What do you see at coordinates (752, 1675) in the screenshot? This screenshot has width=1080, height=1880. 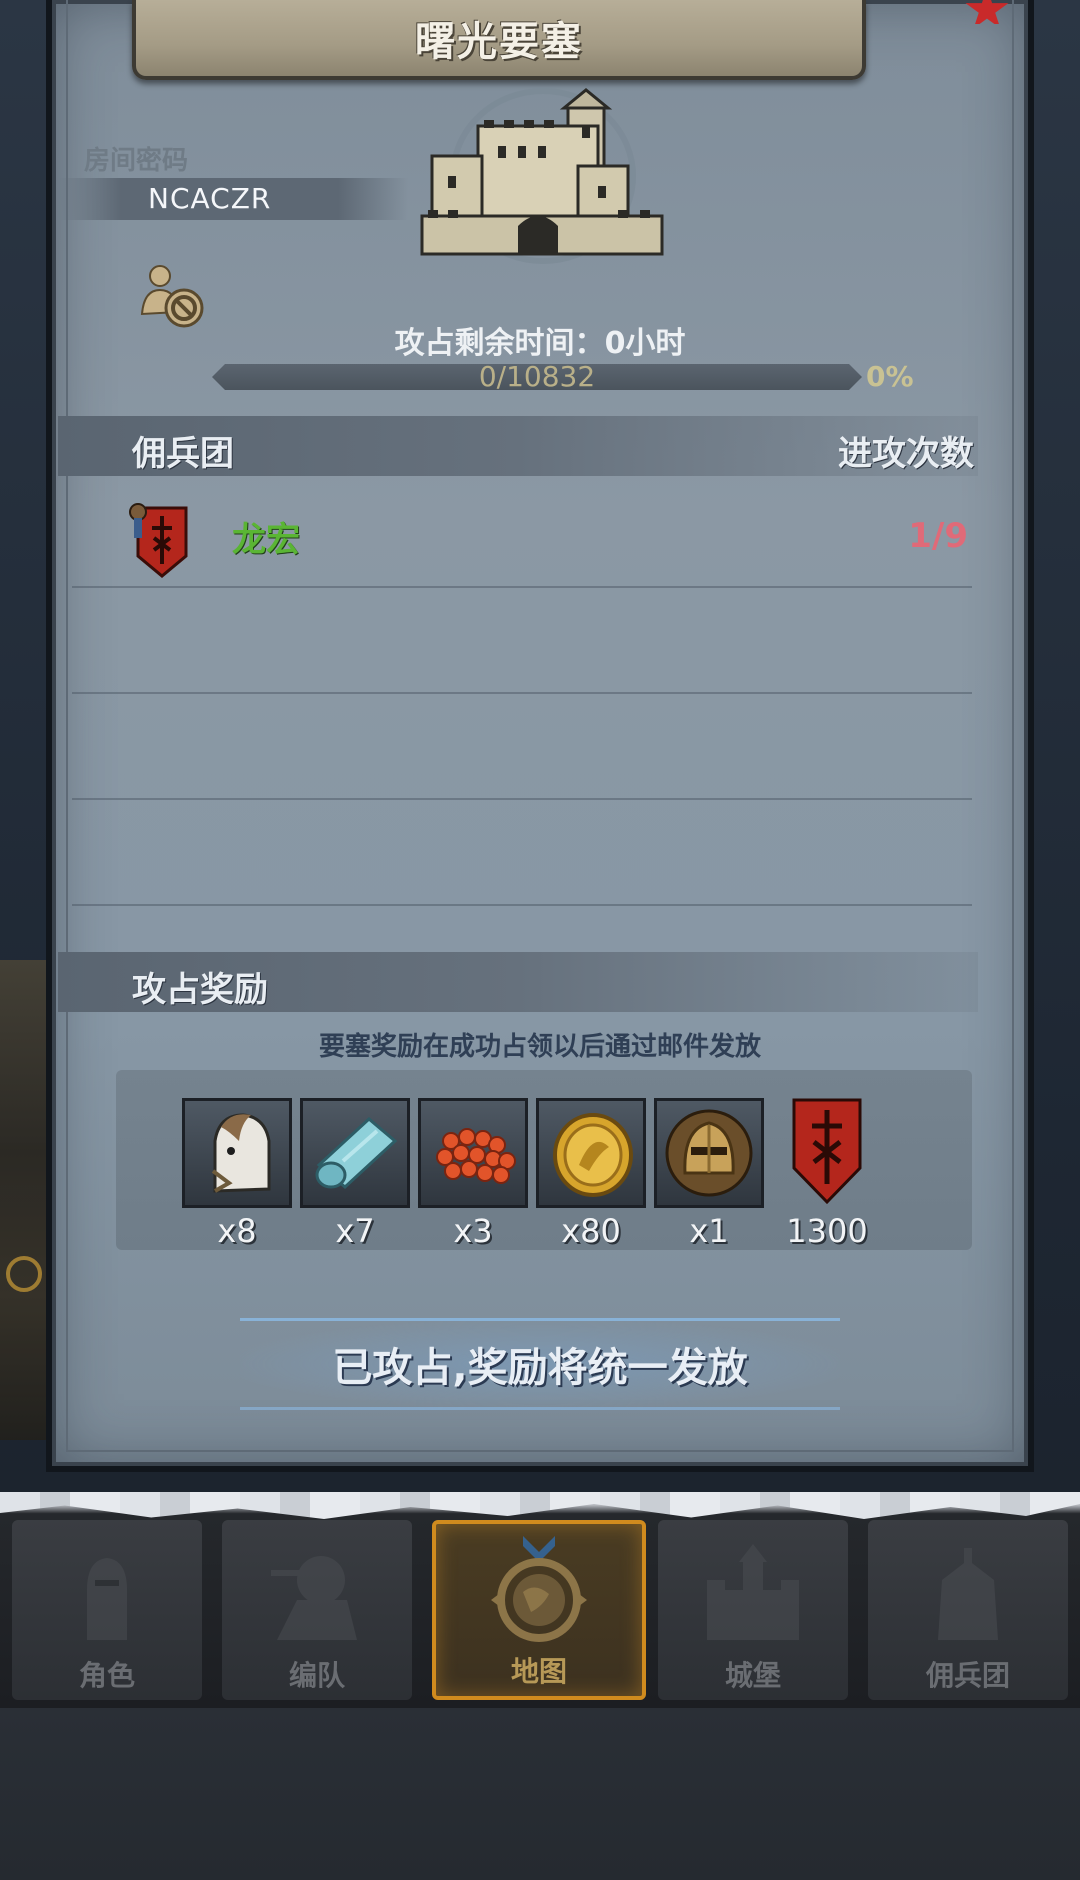 I see `nav-label: 城堡` at bounding box center [752, 1675].